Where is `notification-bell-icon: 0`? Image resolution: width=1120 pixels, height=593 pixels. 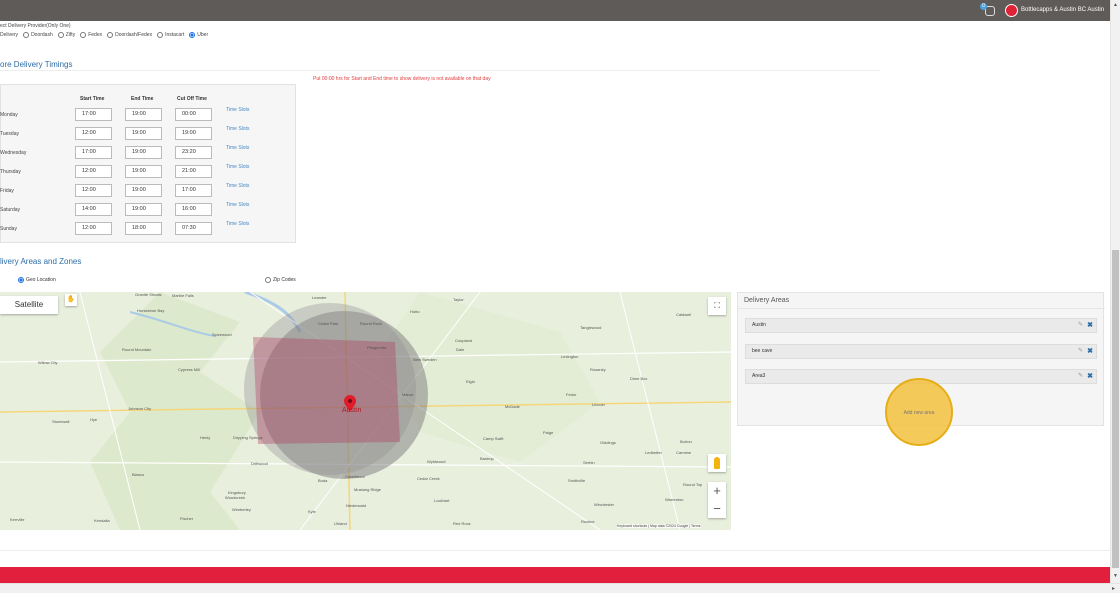
notification-bell-icon: 0 is located at coordinates (988, 10).